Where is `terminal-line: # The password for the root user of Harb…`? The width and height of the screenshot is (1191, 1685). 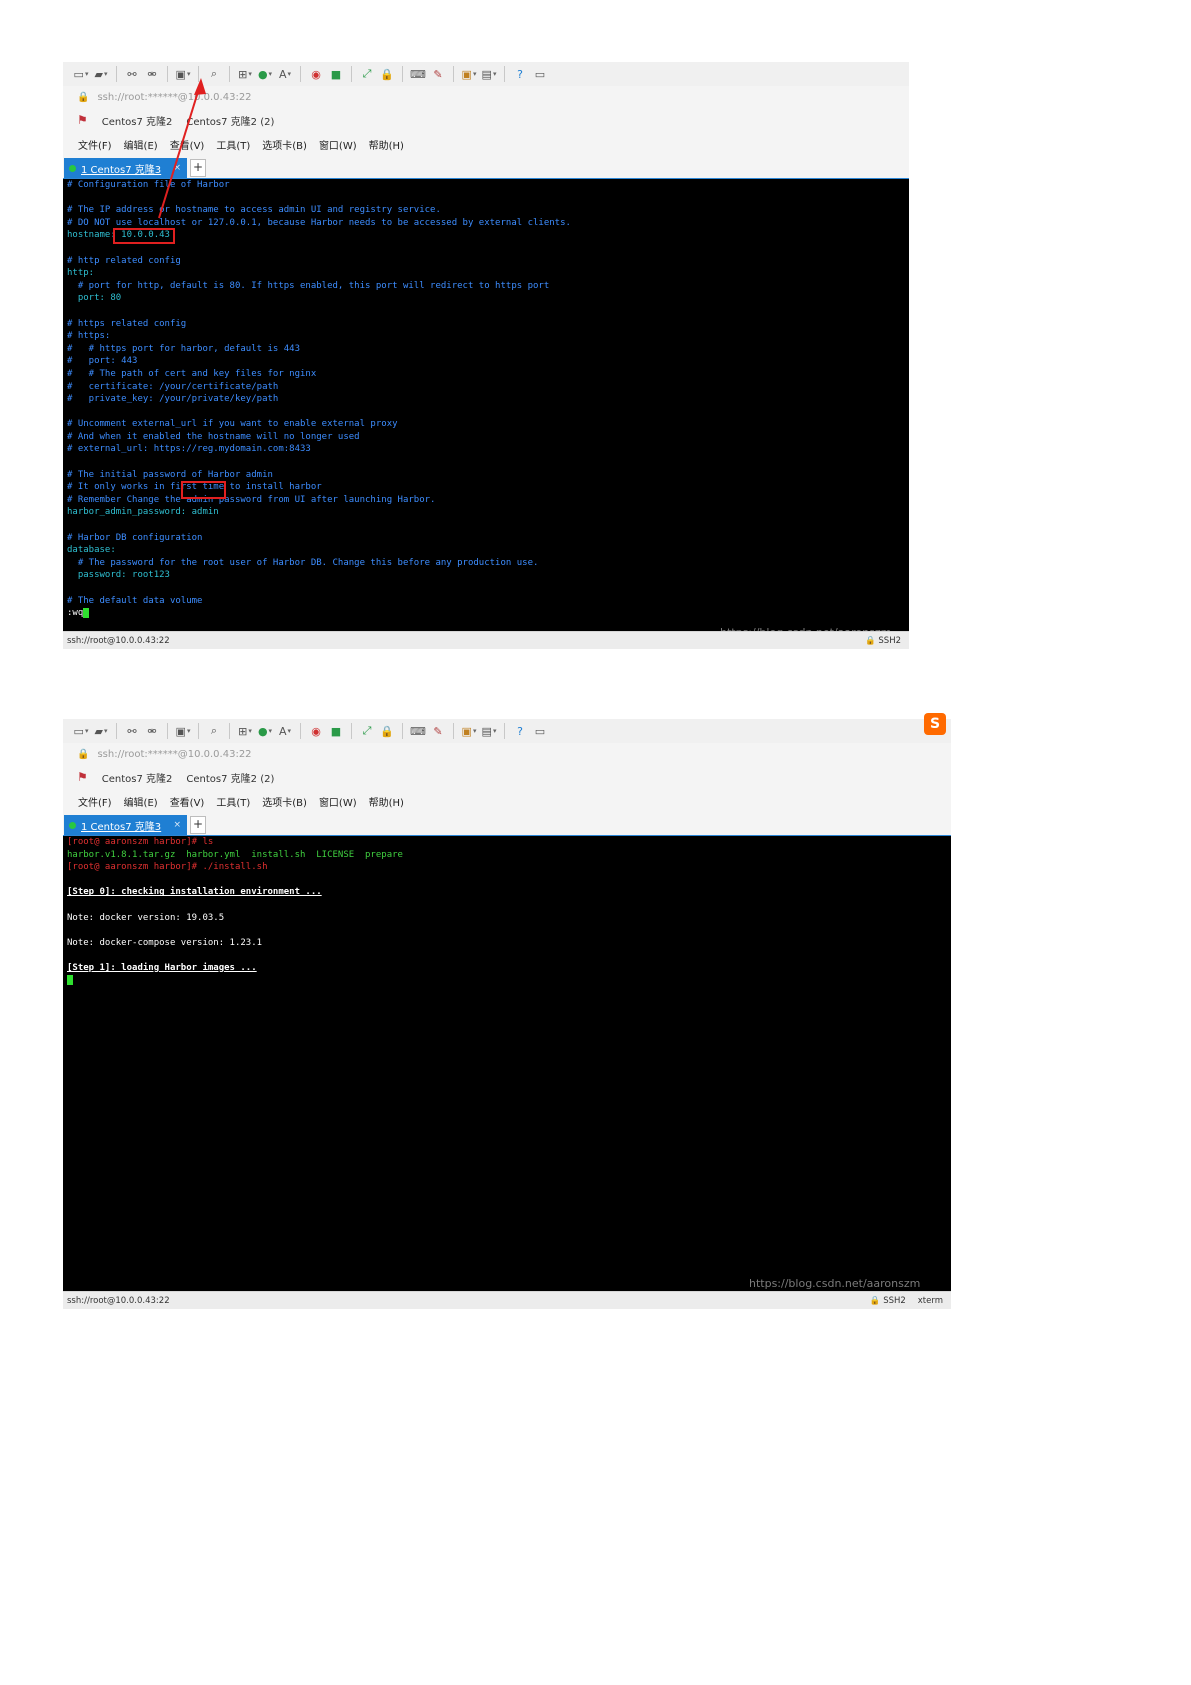 terminal-line: # The password for the root user of Harb… is located at coordinates (303, 562).